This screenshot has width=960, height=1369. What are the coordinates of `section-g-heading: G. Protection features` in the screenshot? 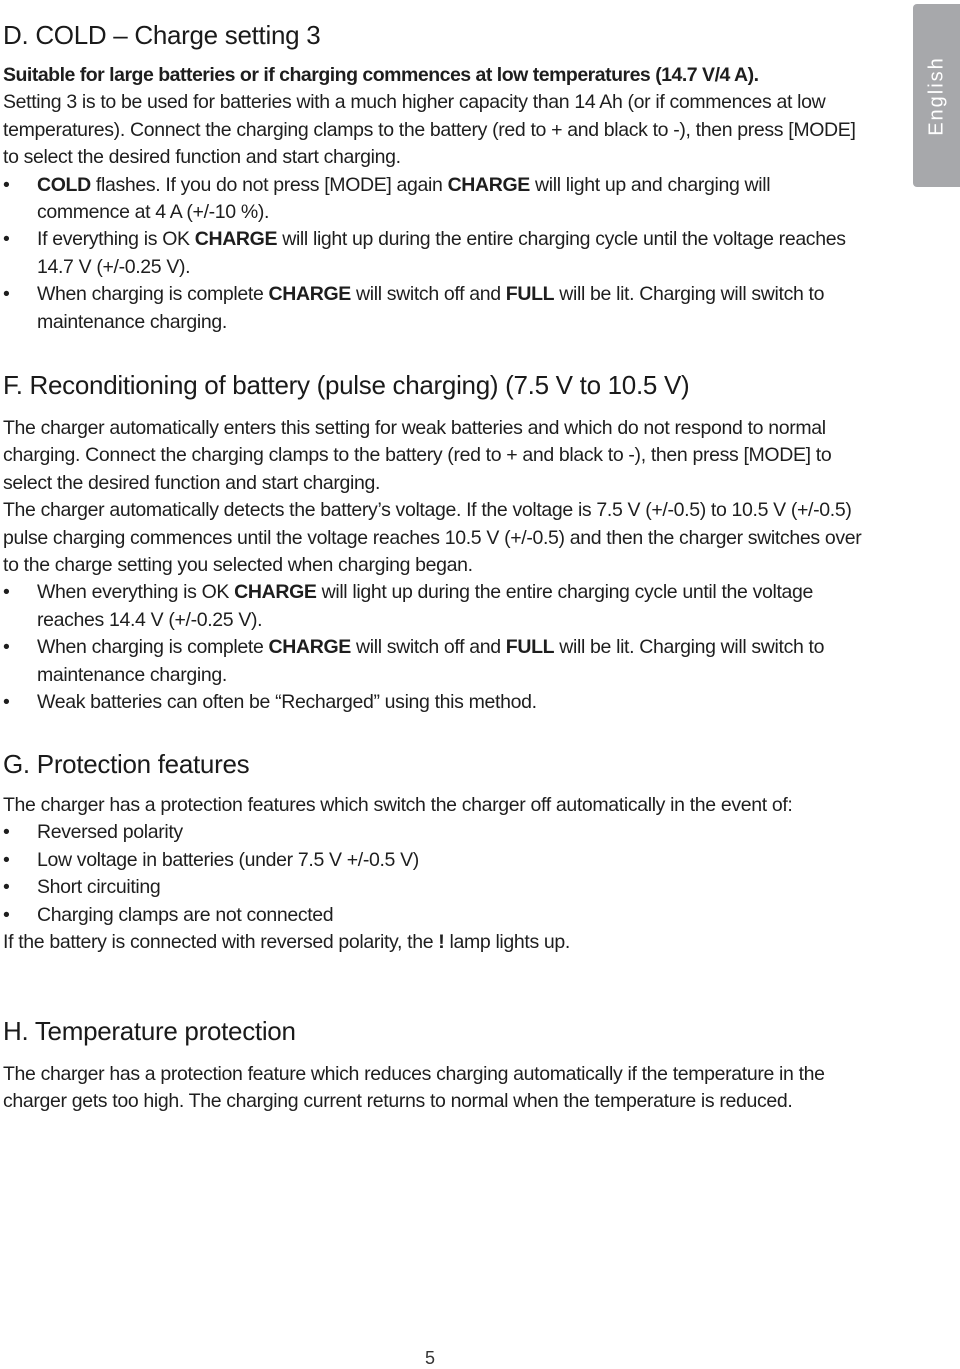 It's located at (126, 764).